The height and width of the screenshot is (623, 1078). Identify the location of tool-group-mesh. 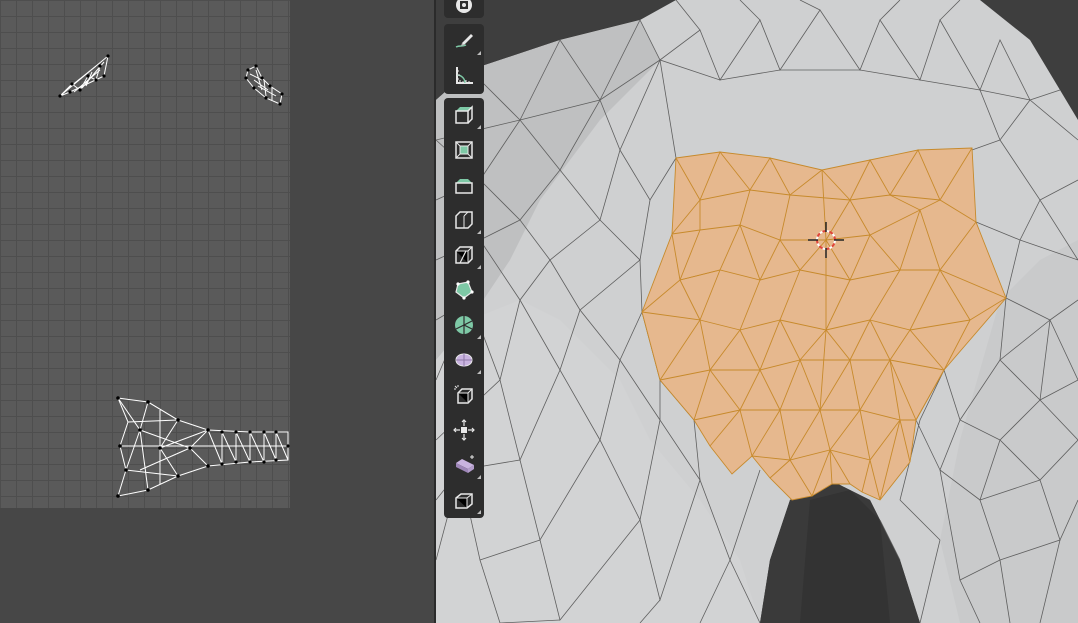
(464, 308).